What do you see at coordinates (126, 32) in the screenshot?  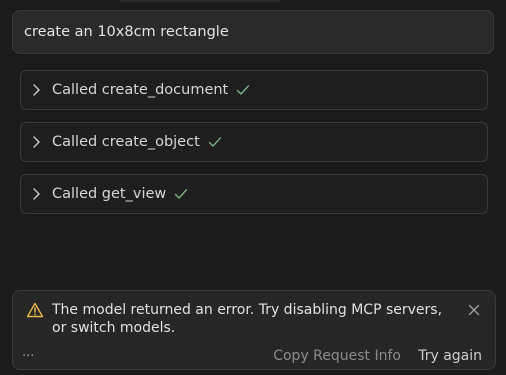 I see `user-prompt-text: create an 10x8cm rectangle` at bounding box center [126, 32].